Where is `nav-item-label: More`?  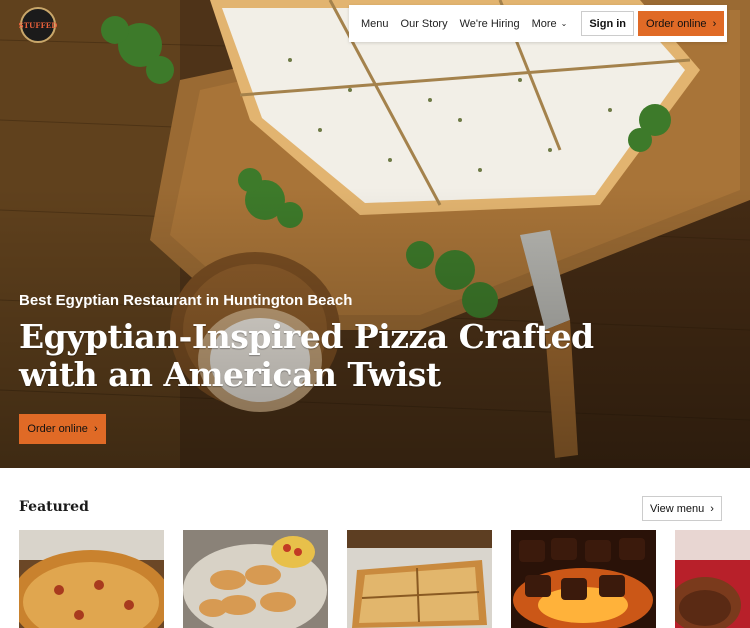
nav-item-label: More is located at coordinates (544, 23).